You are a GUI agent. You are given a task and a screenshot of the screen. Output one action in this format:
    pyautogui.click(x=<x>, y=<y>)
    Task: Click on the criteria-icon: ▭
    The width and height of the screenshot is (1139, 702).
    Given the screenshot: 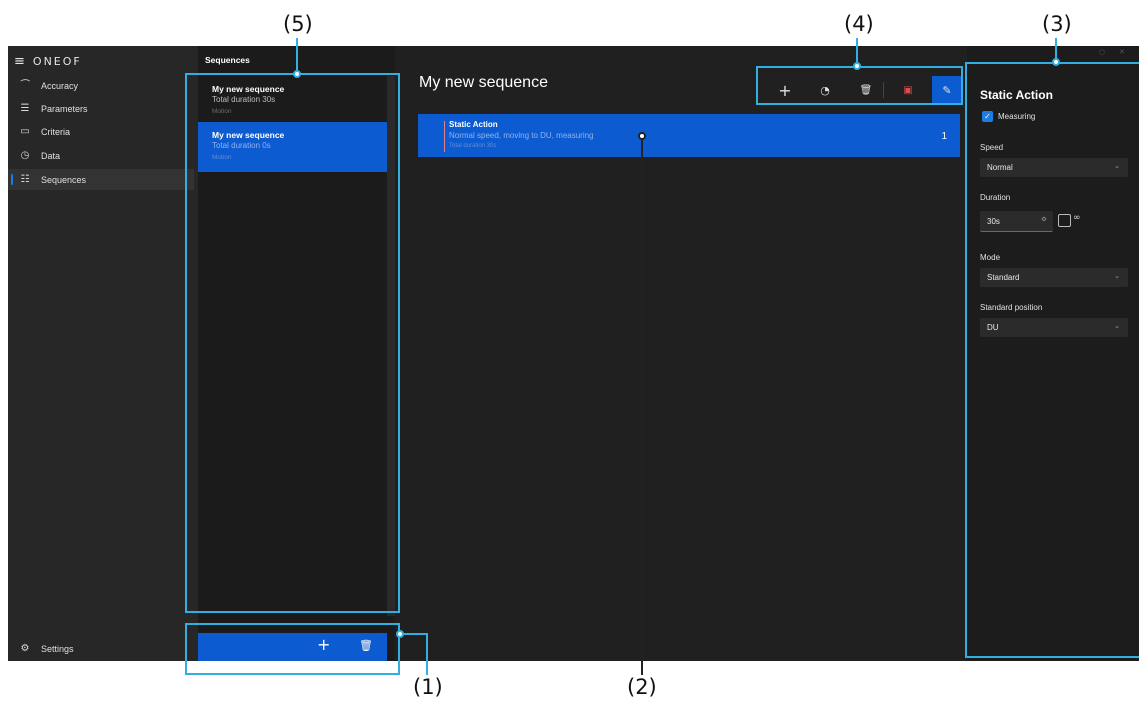 What is the action you would take?
    pyautogui.click(x=25, y=131)
    